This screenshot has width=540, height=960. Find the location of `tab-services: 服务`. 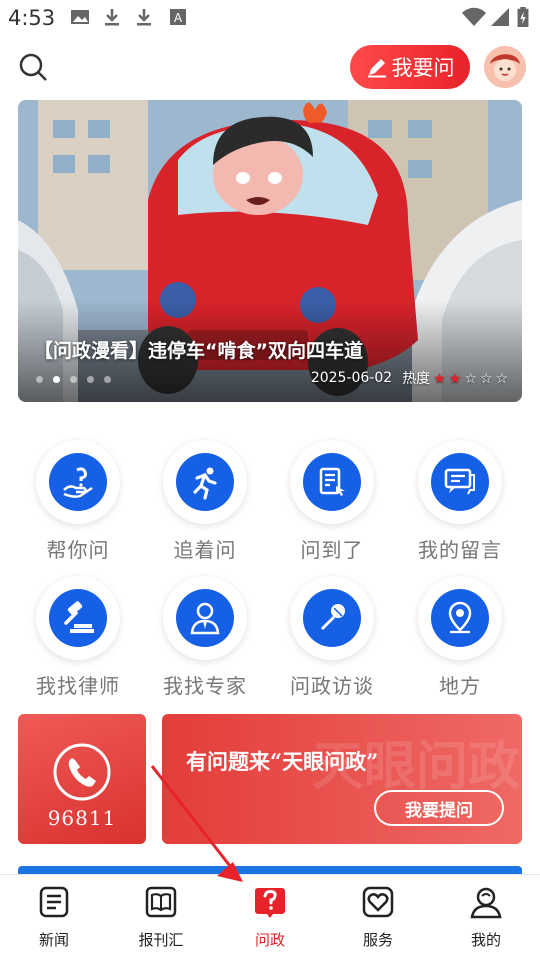

tab-services: 服务 is located at coordinates (378, 917).